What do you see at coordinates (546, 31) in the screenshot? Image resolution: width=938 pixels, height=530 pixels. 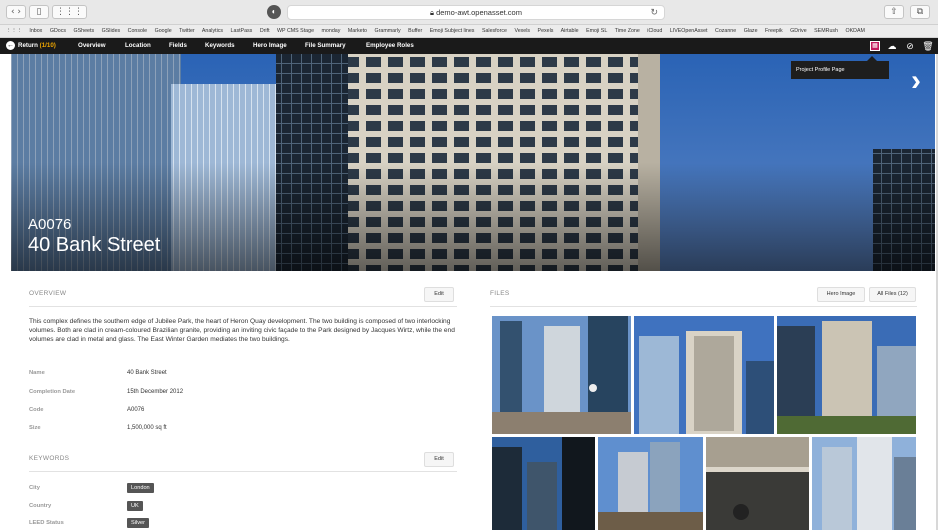 I see `bookmark: Pexels` at bounding box center [546, 31].